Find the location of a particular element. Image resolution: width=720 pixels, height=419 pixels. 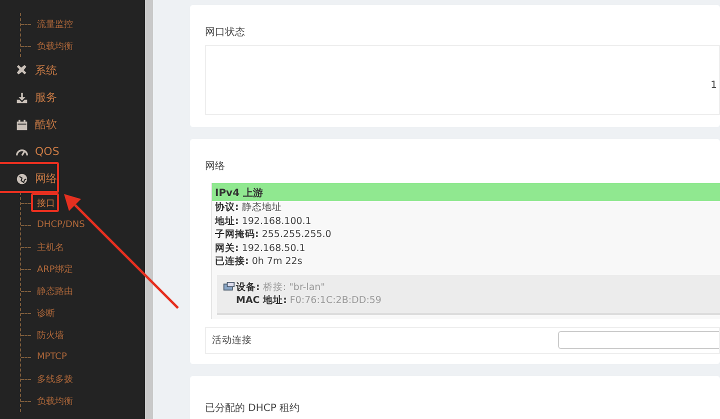

port-label: 1 is located at coordinates (713, 85).